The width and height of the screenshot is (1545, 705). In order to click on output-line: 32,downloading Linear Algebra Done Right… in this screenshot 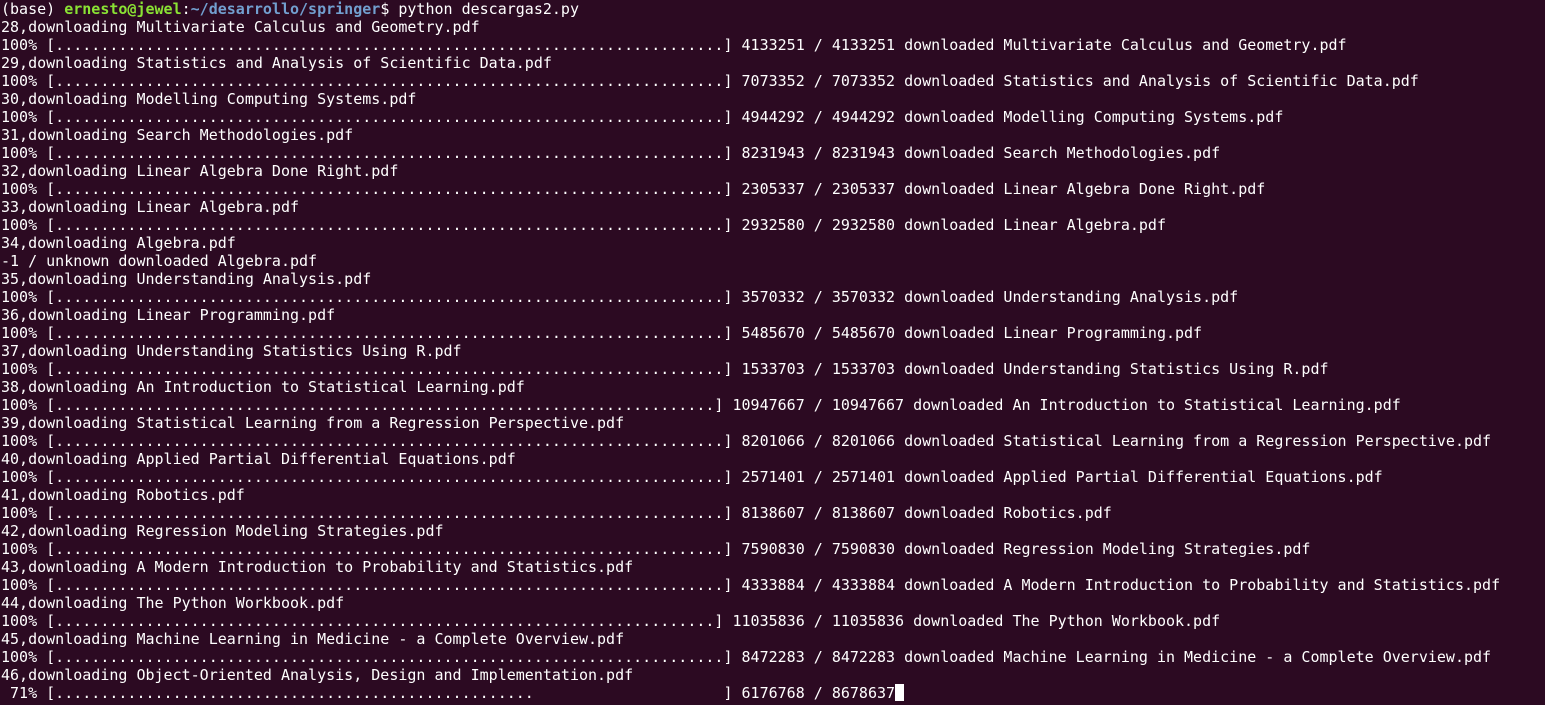, I will do `click(200, 171)`.